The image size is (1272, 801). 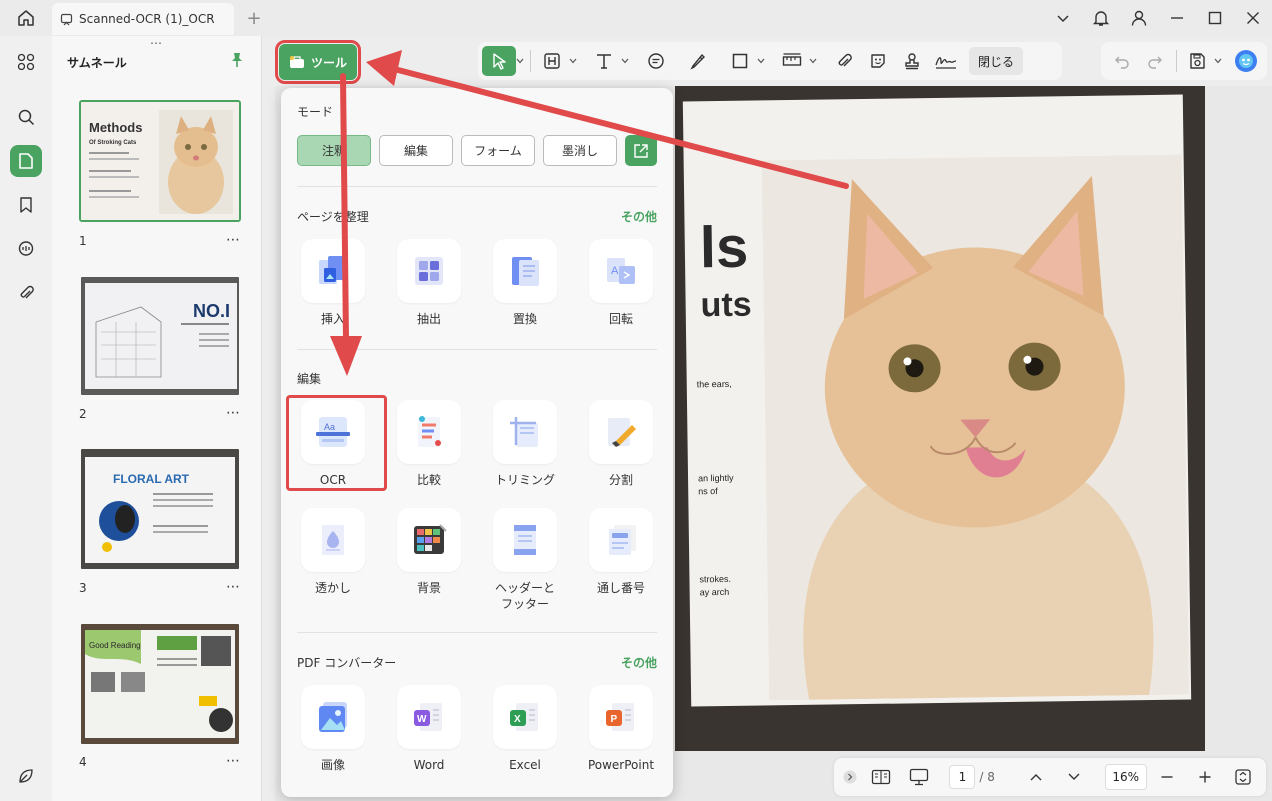 I want to click on select-tool-dropdown, so click(x=521, y=61).